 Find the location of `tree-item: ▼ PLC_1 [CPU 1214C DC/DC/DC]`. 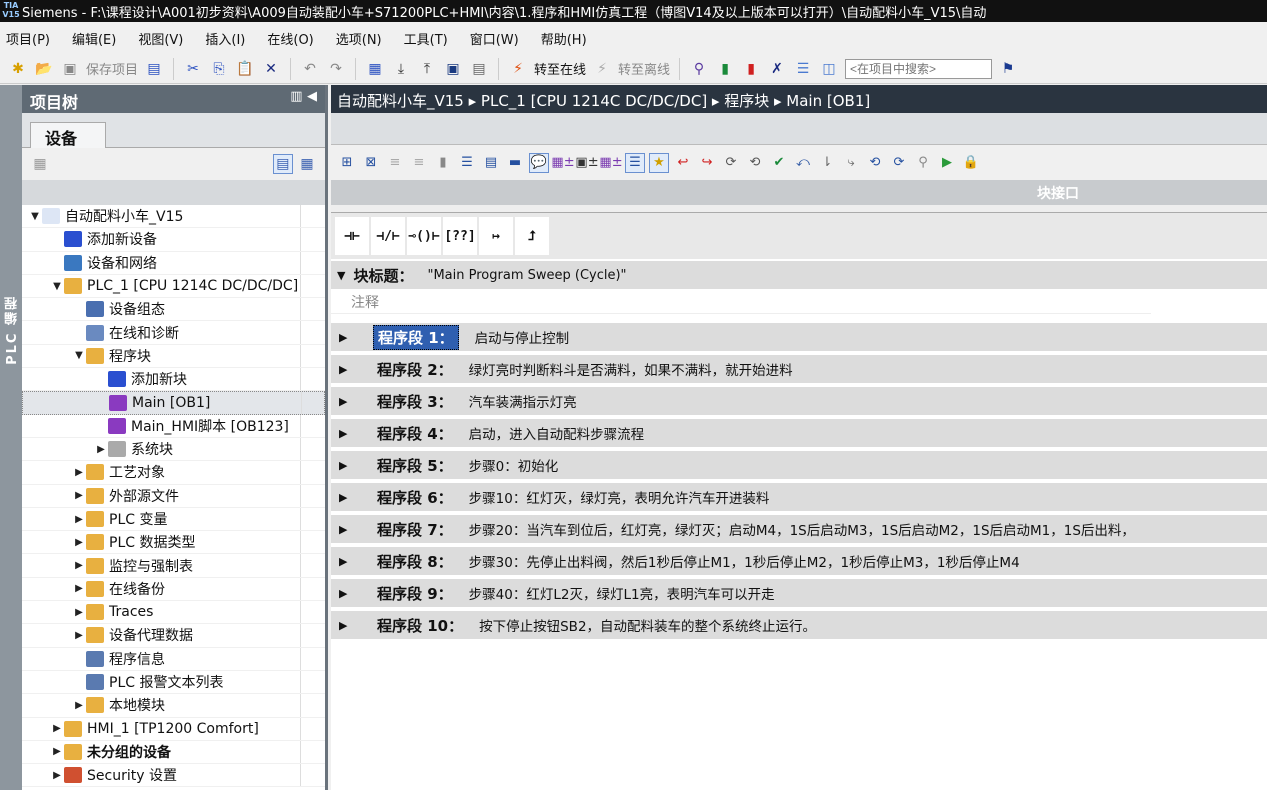

tree-item: ▼ PLC_1 [CPU 1214C DC/DC/DC] is located at coordinates (173, 286).